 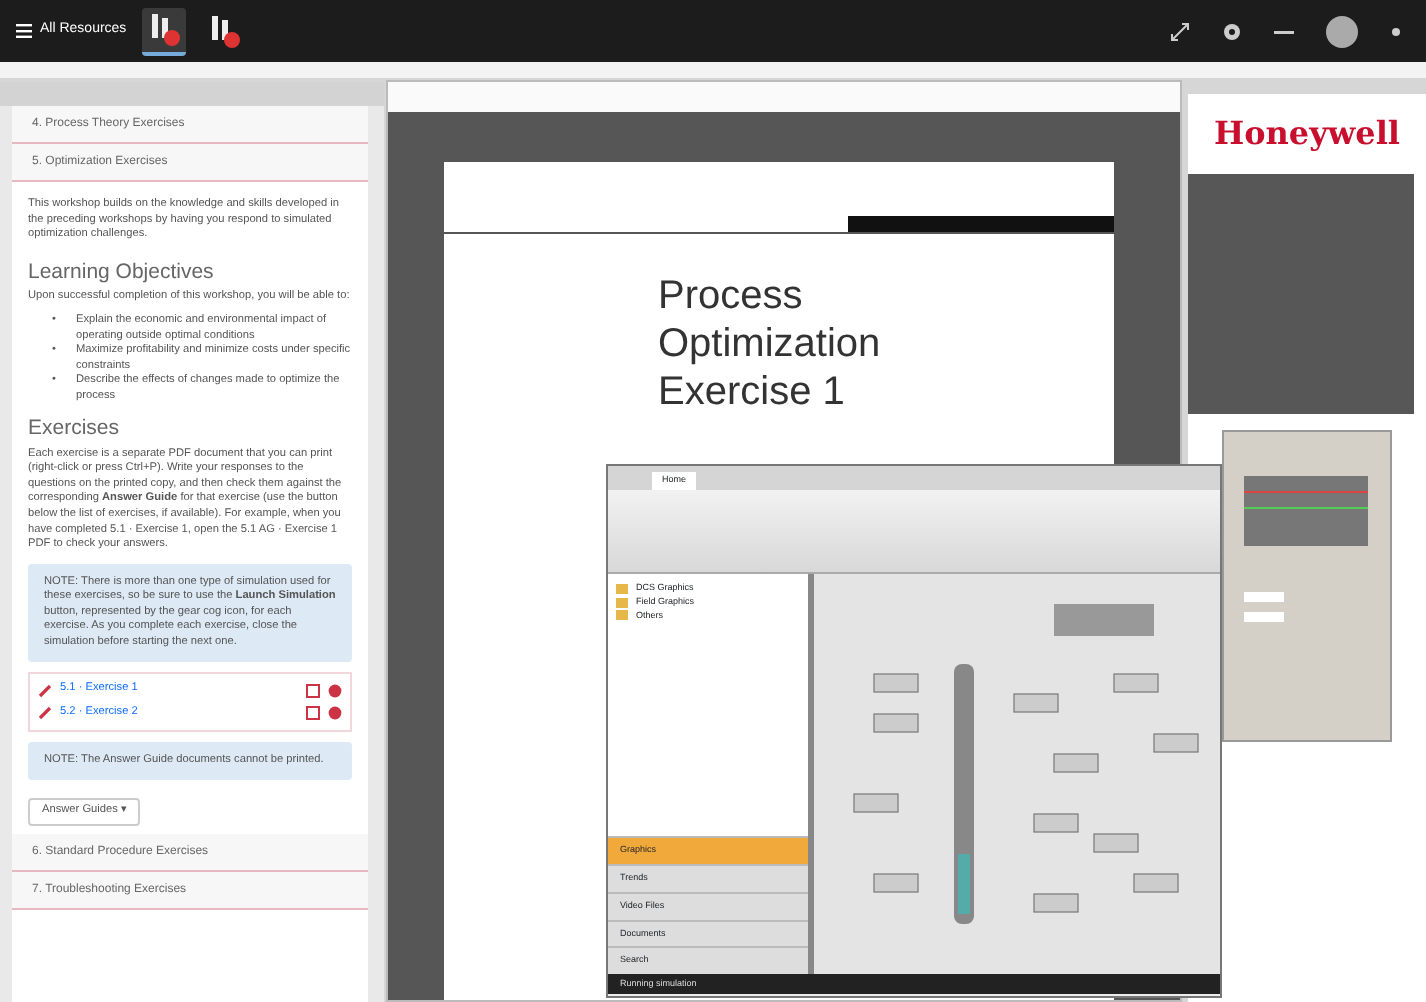 What do you see at coordinates (1180, 31) in the screenshot?
I see `expand-icon` at bounding box center [1180, 31].